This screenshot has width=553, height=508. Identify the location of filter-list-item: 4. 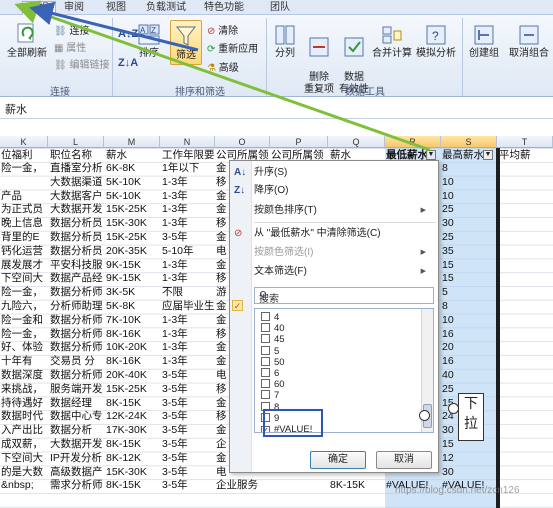
(270, 318).